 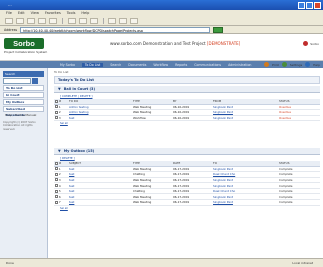 What do you see at coordinates (23, 116) in the screenshot?
I see `sidebar-help-link: Help / Online Manual` at bounding box center [23, 116].